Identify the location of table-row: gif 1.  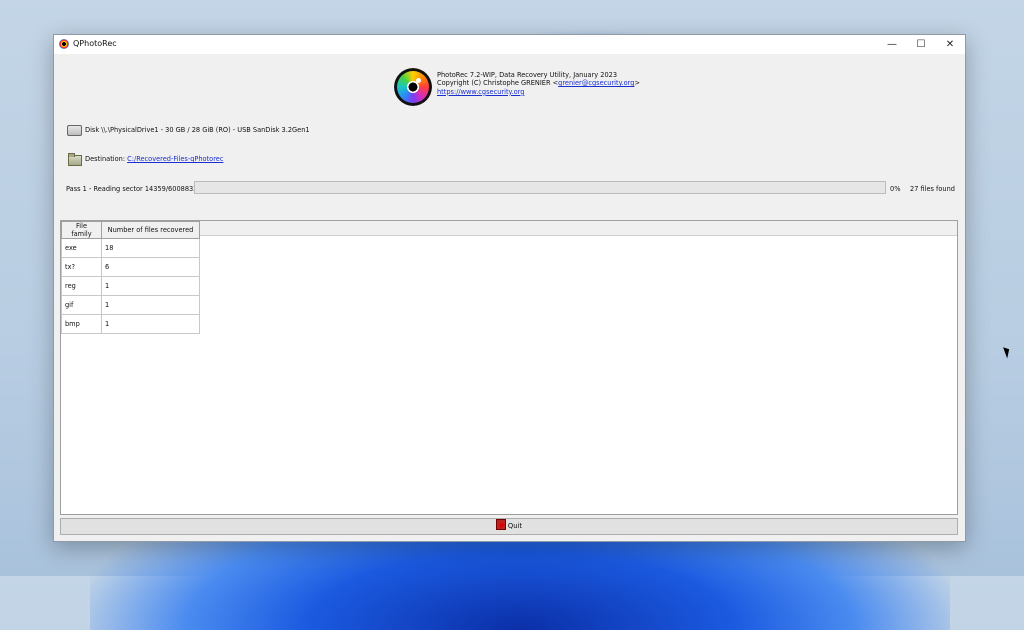
(130, 305).